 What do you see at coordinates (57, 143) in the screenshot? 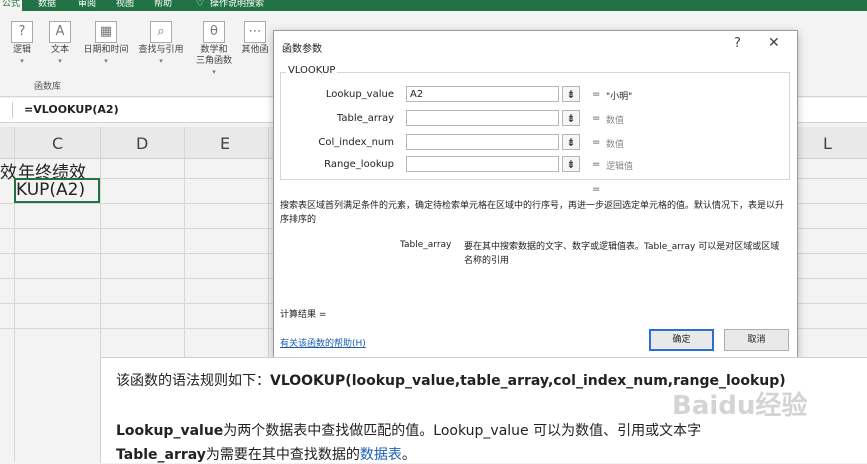
I see `column-header-c: C` at bounding box center [57, 143].